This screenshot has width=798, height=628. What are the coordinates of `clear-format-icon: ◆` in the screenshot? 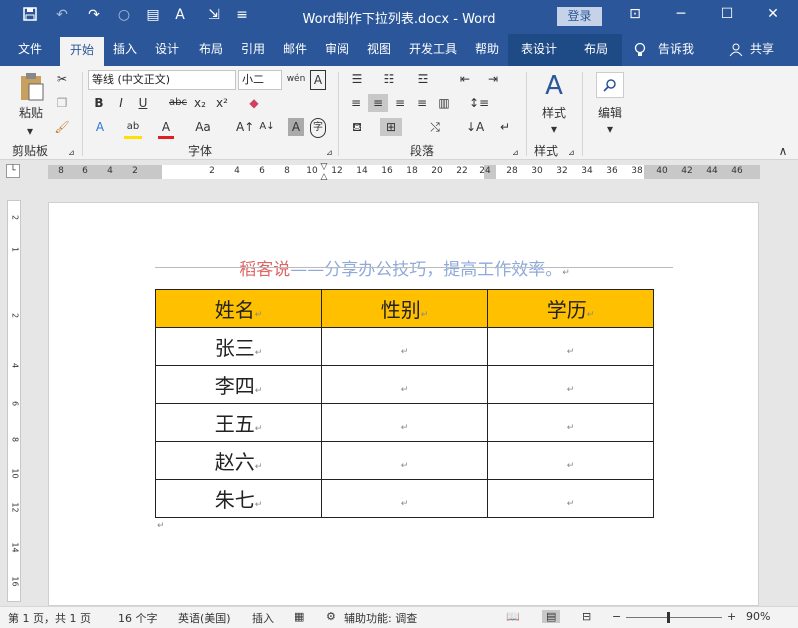 It's located at (254, 103).